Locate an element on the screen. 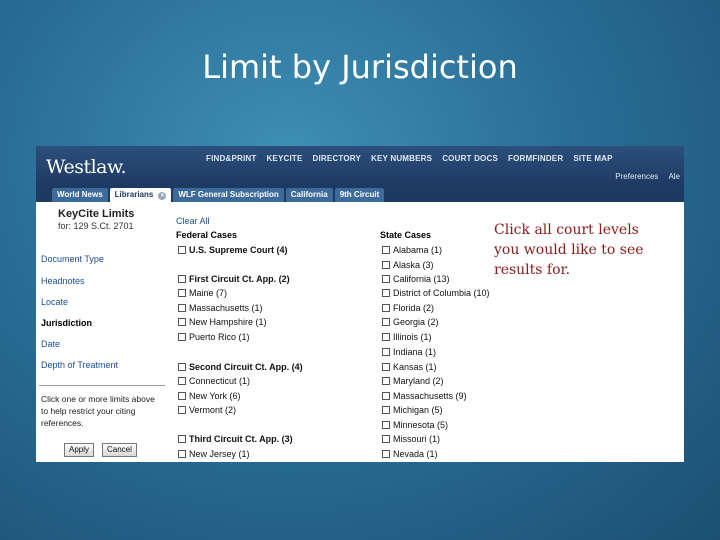 The height and width of the screenshot is (540, 720). case-checkbox-row: Third Circuit Ct. App. (3) is located at coordinates (235, 439).